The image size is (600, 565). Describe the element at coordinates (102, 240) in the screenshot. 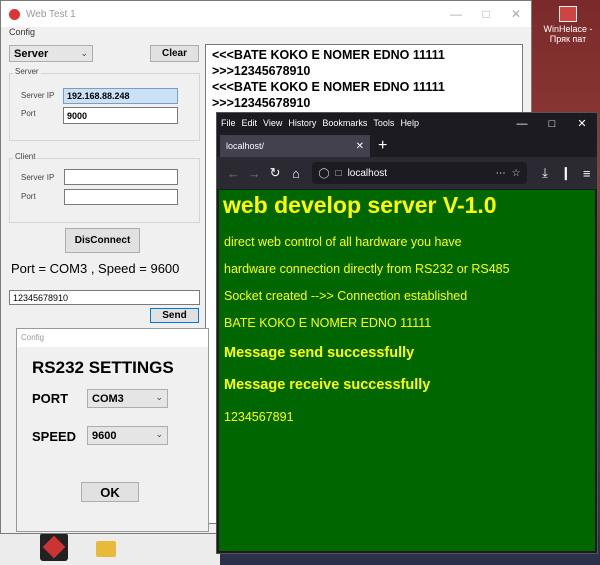

I see `disconnect-button: DisConnect` at that location.